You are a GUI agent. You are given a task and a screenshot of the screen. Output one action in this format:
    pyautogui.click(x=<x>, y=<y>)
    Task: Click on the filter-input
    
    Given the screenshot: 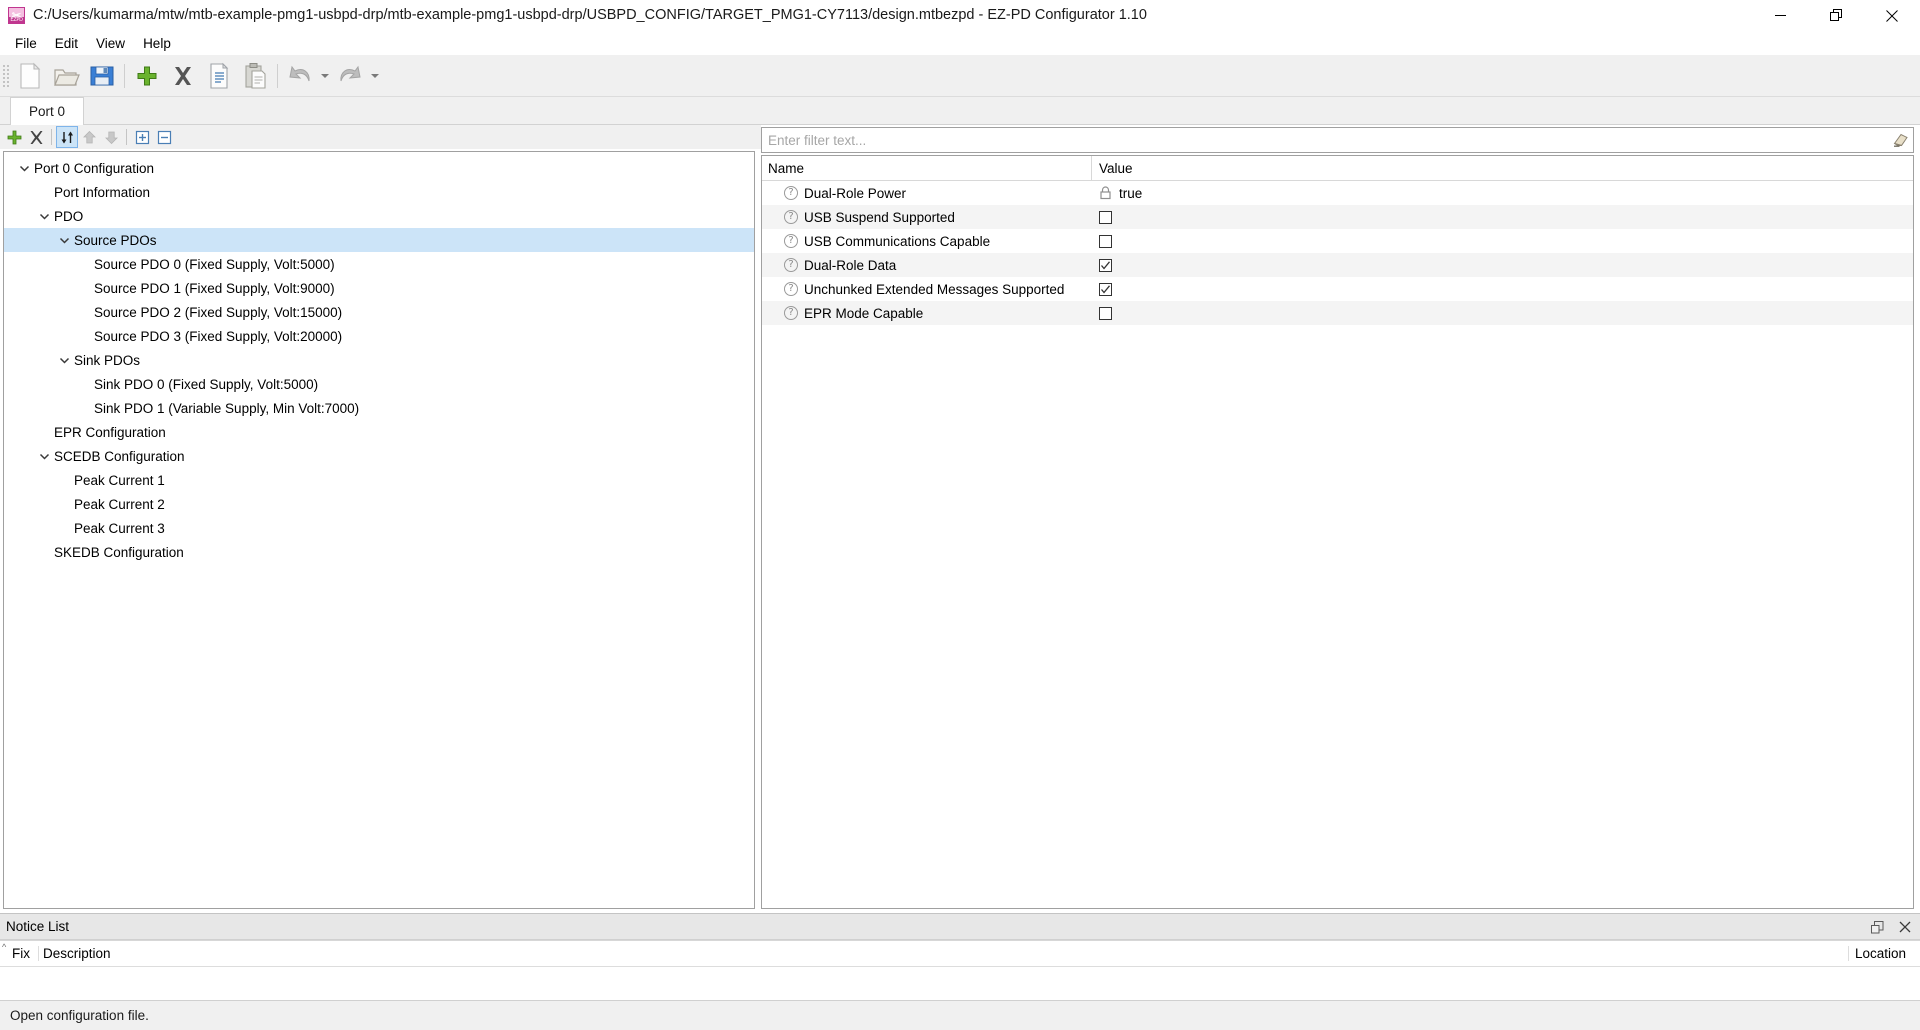 What is the action you would take?
    pyautogui.click(x=1324, y=140)
    